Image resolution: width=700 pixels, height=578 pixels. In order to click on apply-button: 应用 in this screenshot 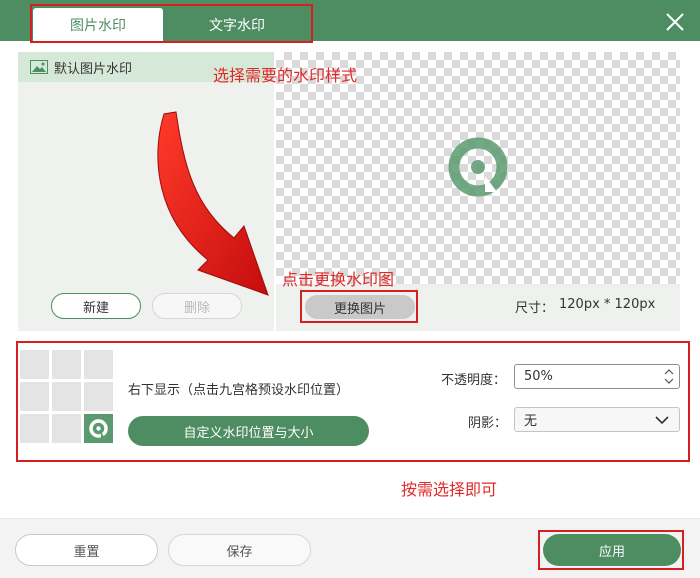, I will do `click(612, 550)`.